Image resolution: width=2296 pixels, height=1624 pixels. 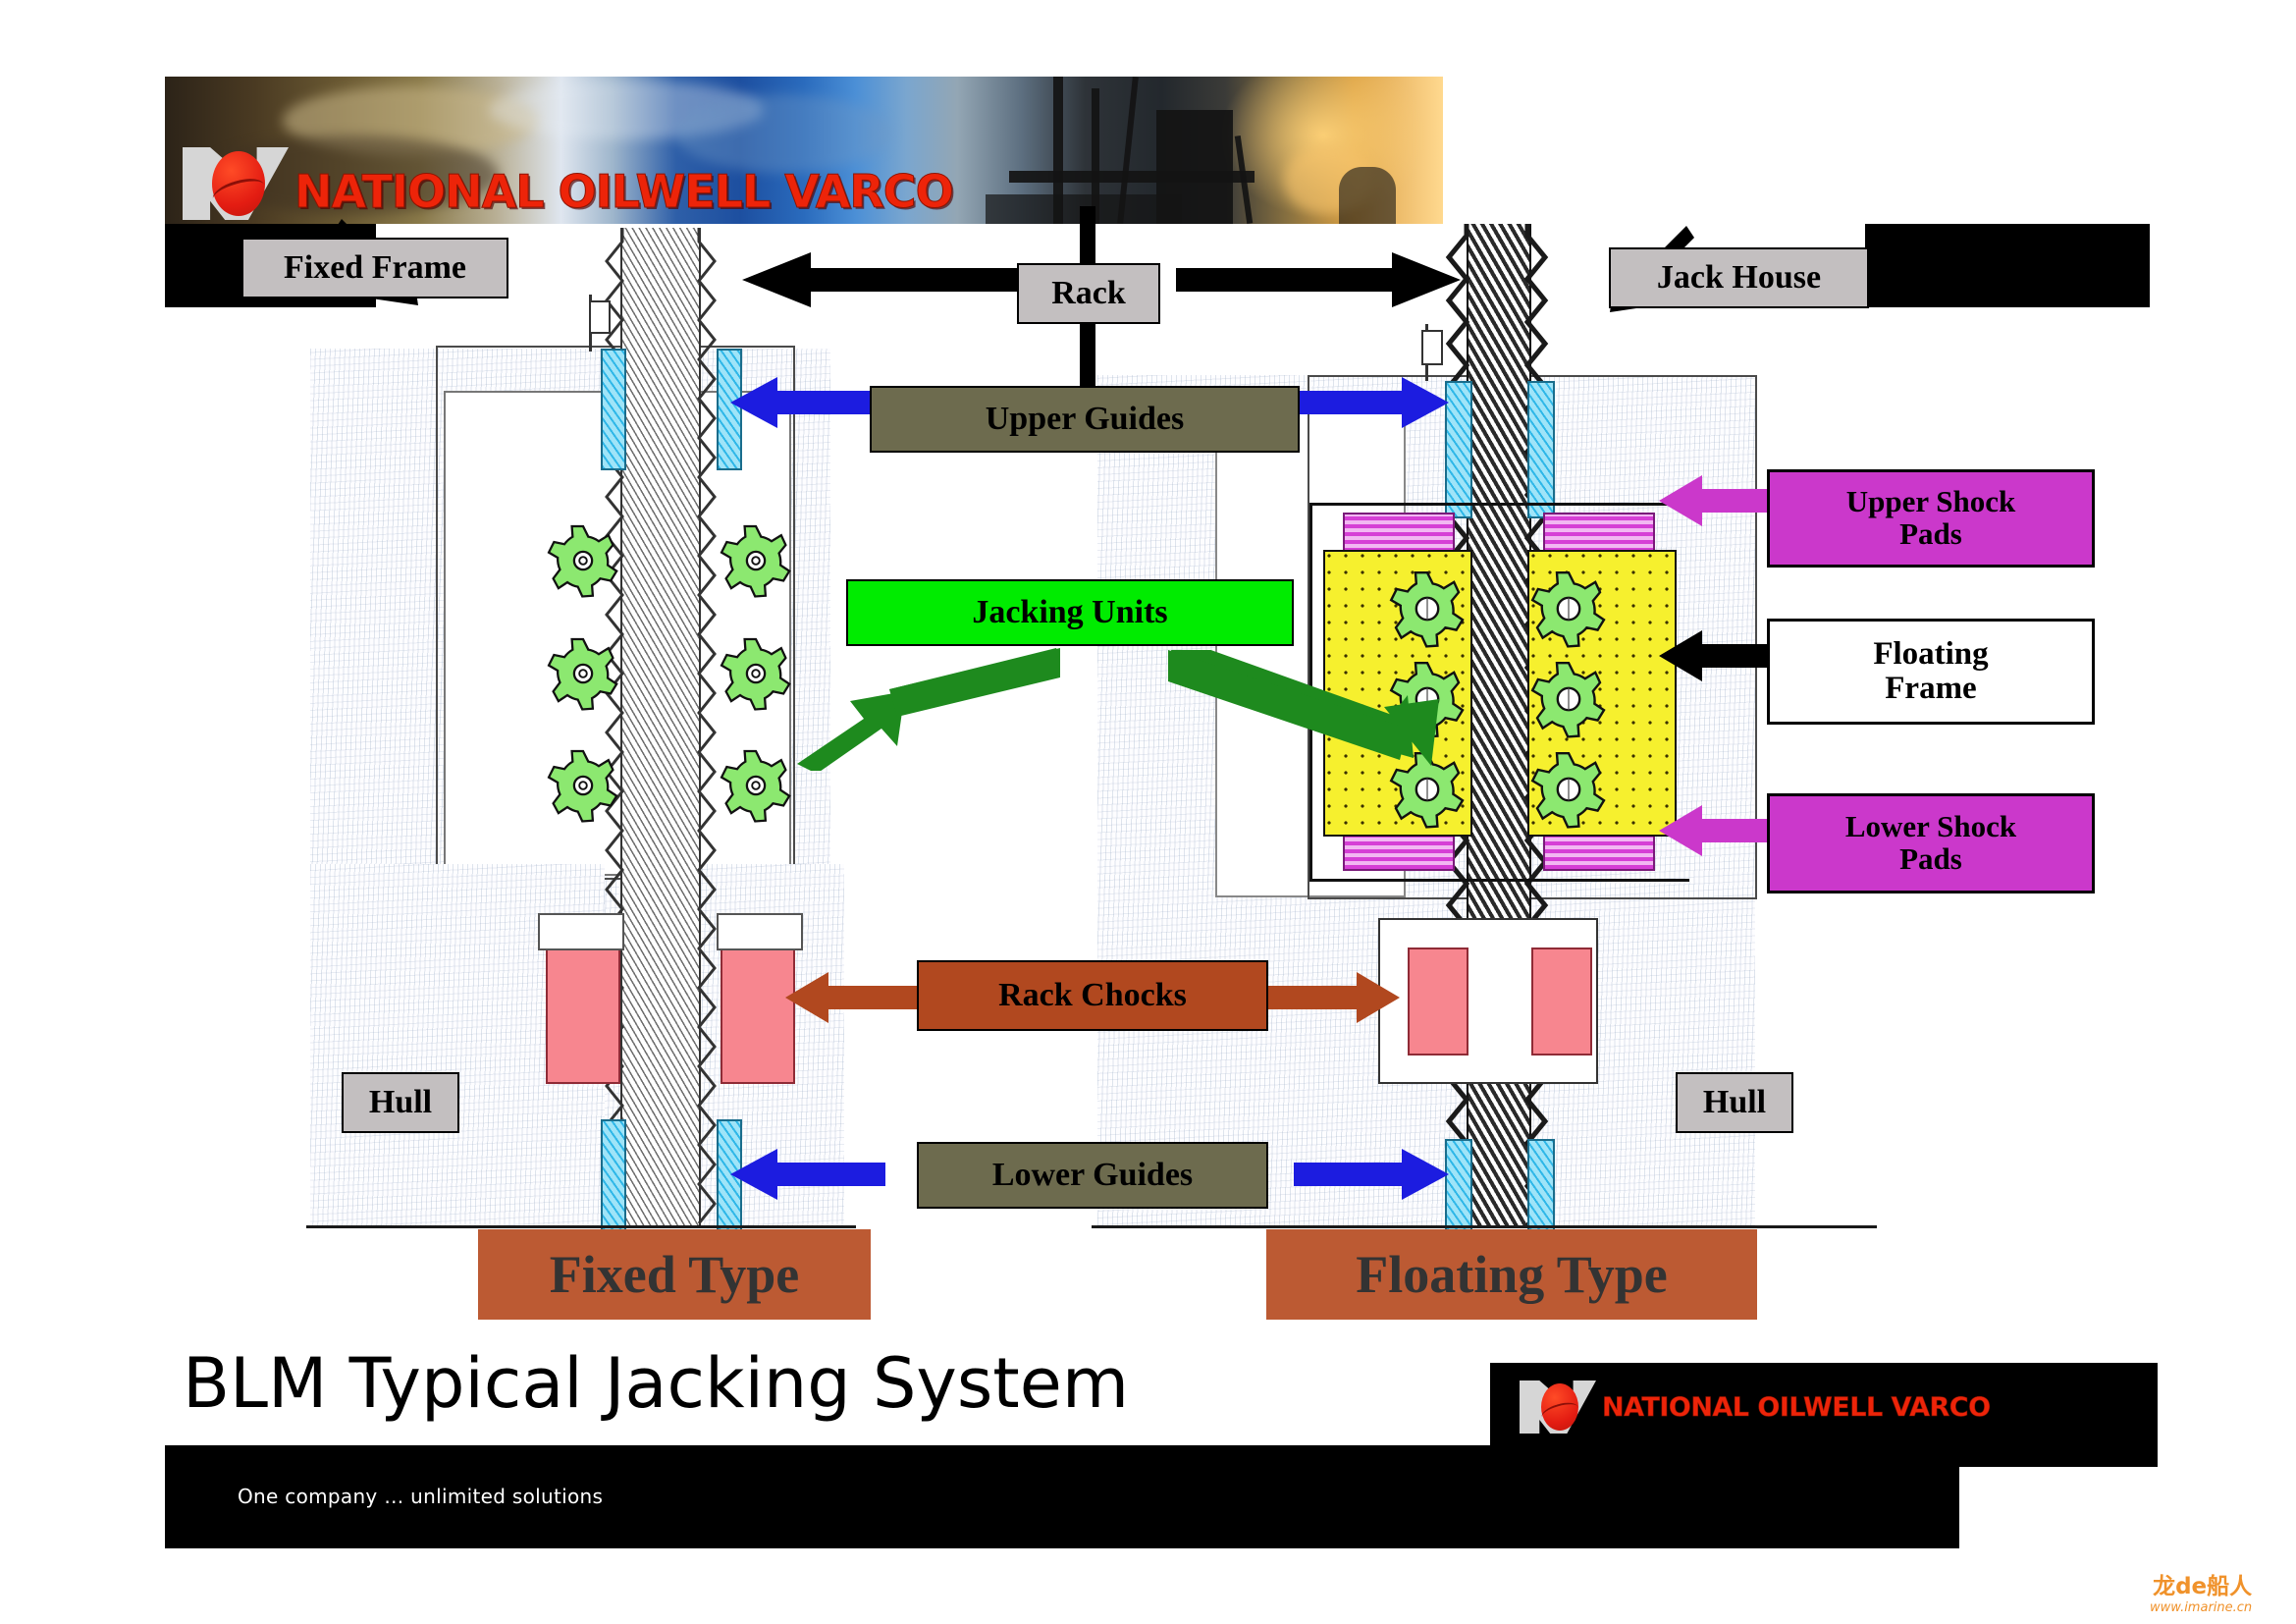 I want to click on nov-wordmark-footer: NATIONAL OILWELL VARCO, so click(x=1797, y=1407).